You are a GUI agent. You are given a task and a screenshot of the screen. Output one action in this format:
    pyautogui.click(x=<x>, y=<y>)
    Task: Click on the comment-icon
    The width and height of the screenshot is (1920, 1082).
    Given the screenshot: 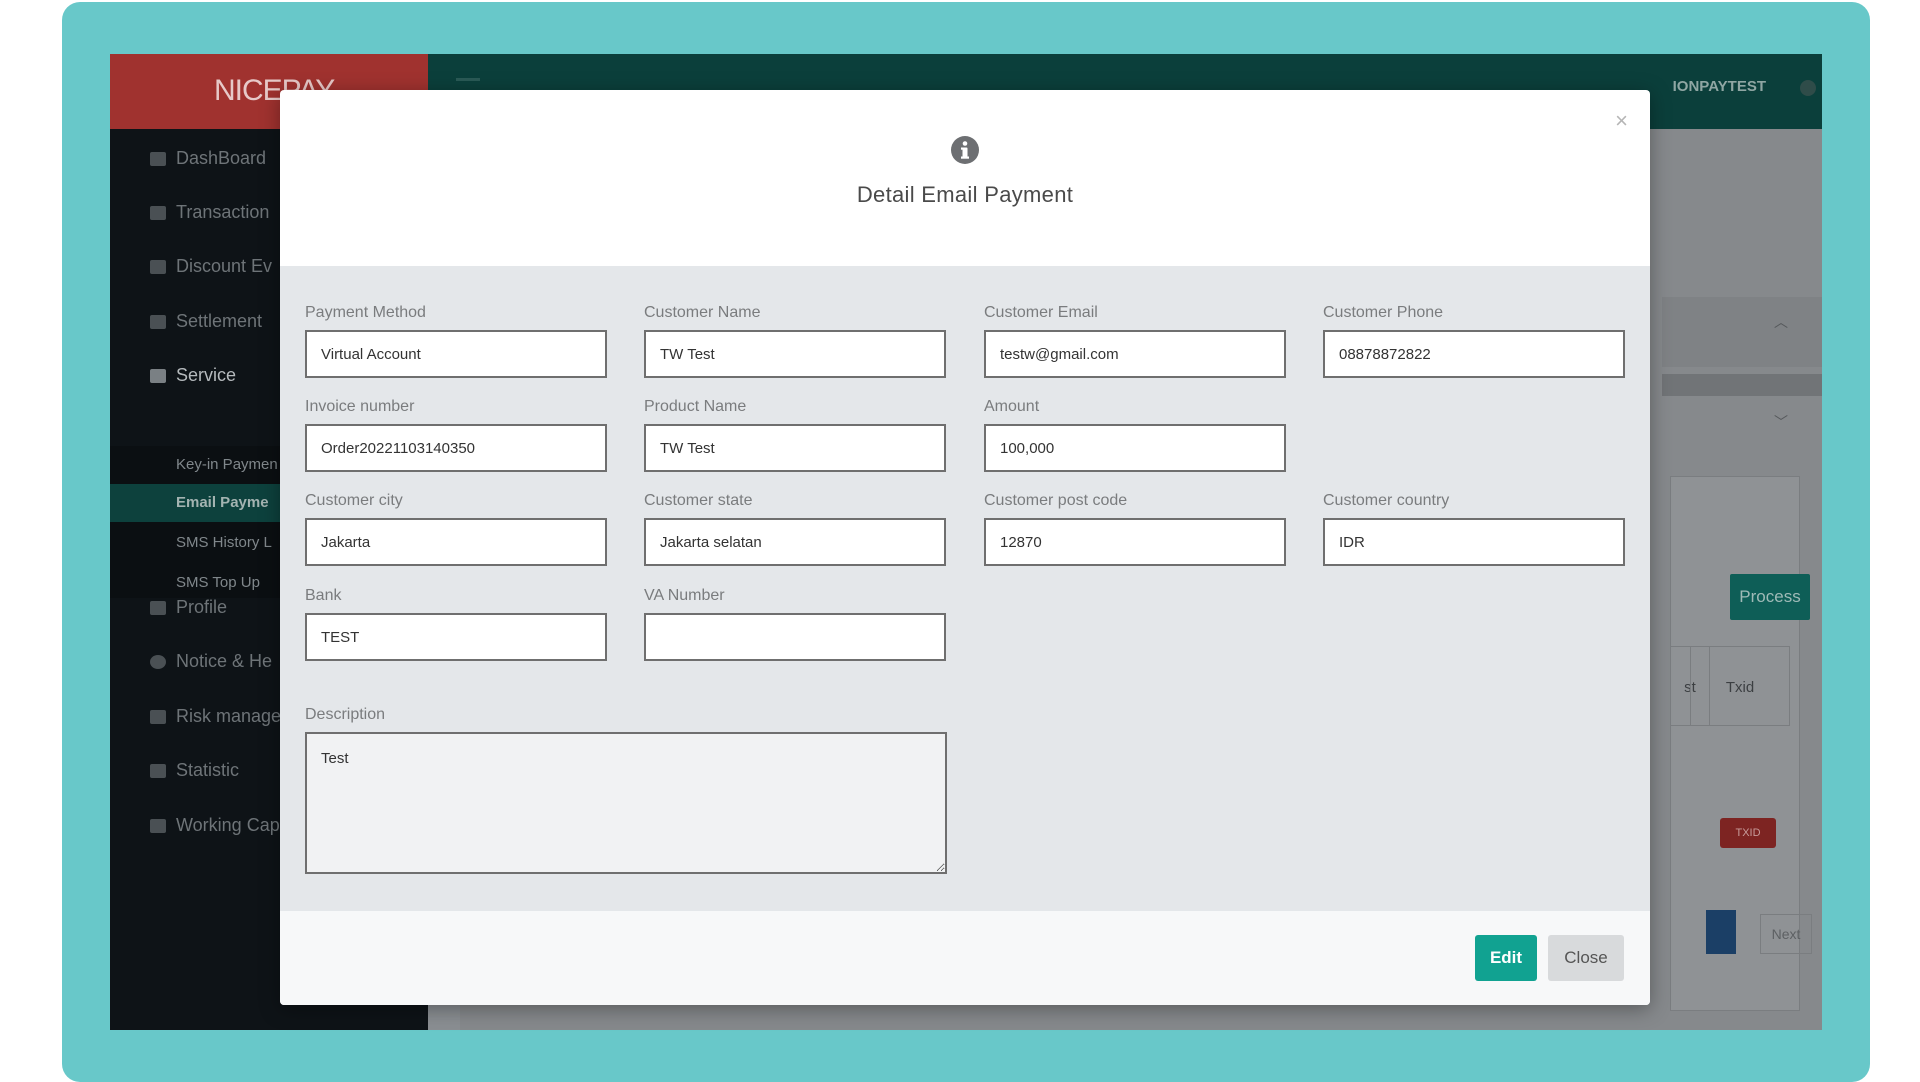 What is the action you would take?
    pyautogui.click(x=158, y=661)
    